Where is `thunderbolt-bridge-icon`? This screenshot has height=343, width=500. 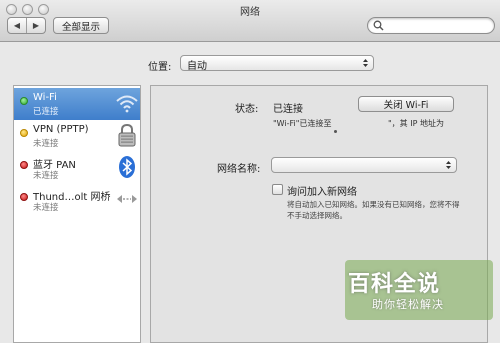 thunderbolt-bridge-icon is located at coordinates (127, 199).